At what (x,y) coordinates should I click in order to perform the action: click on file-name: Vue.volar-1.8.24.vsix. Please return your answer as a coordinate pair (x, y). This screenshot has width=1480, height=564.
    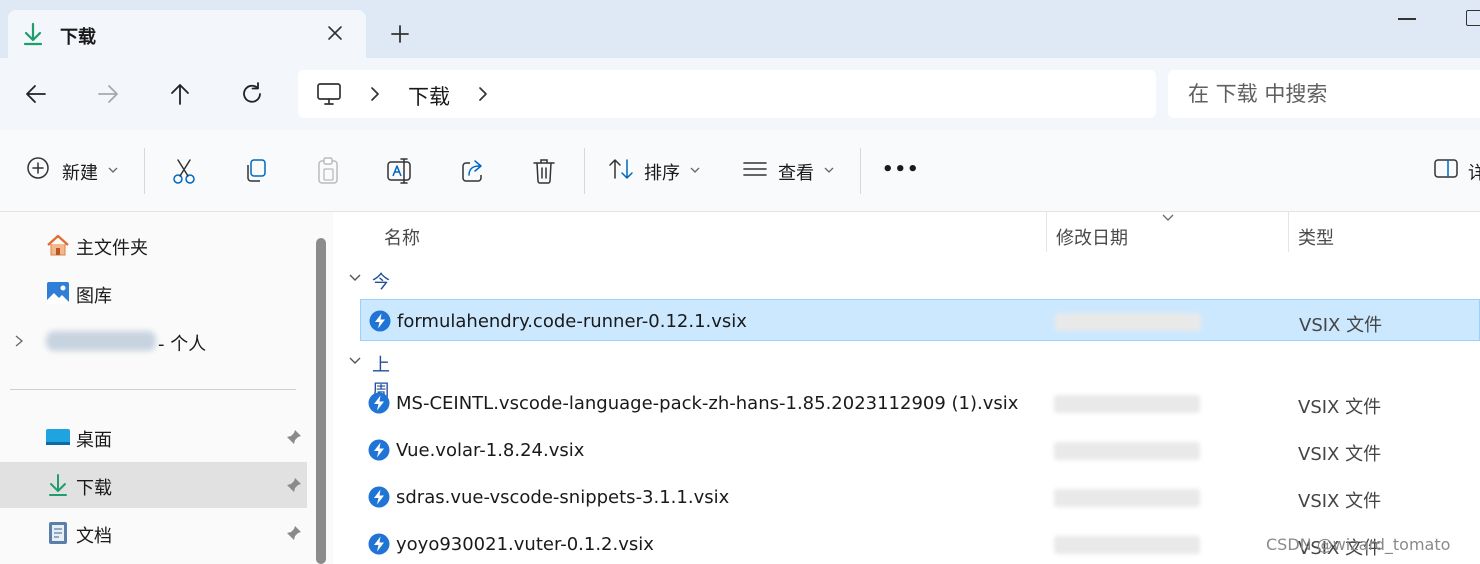
    Looking at the image, I should click on (490, 450).